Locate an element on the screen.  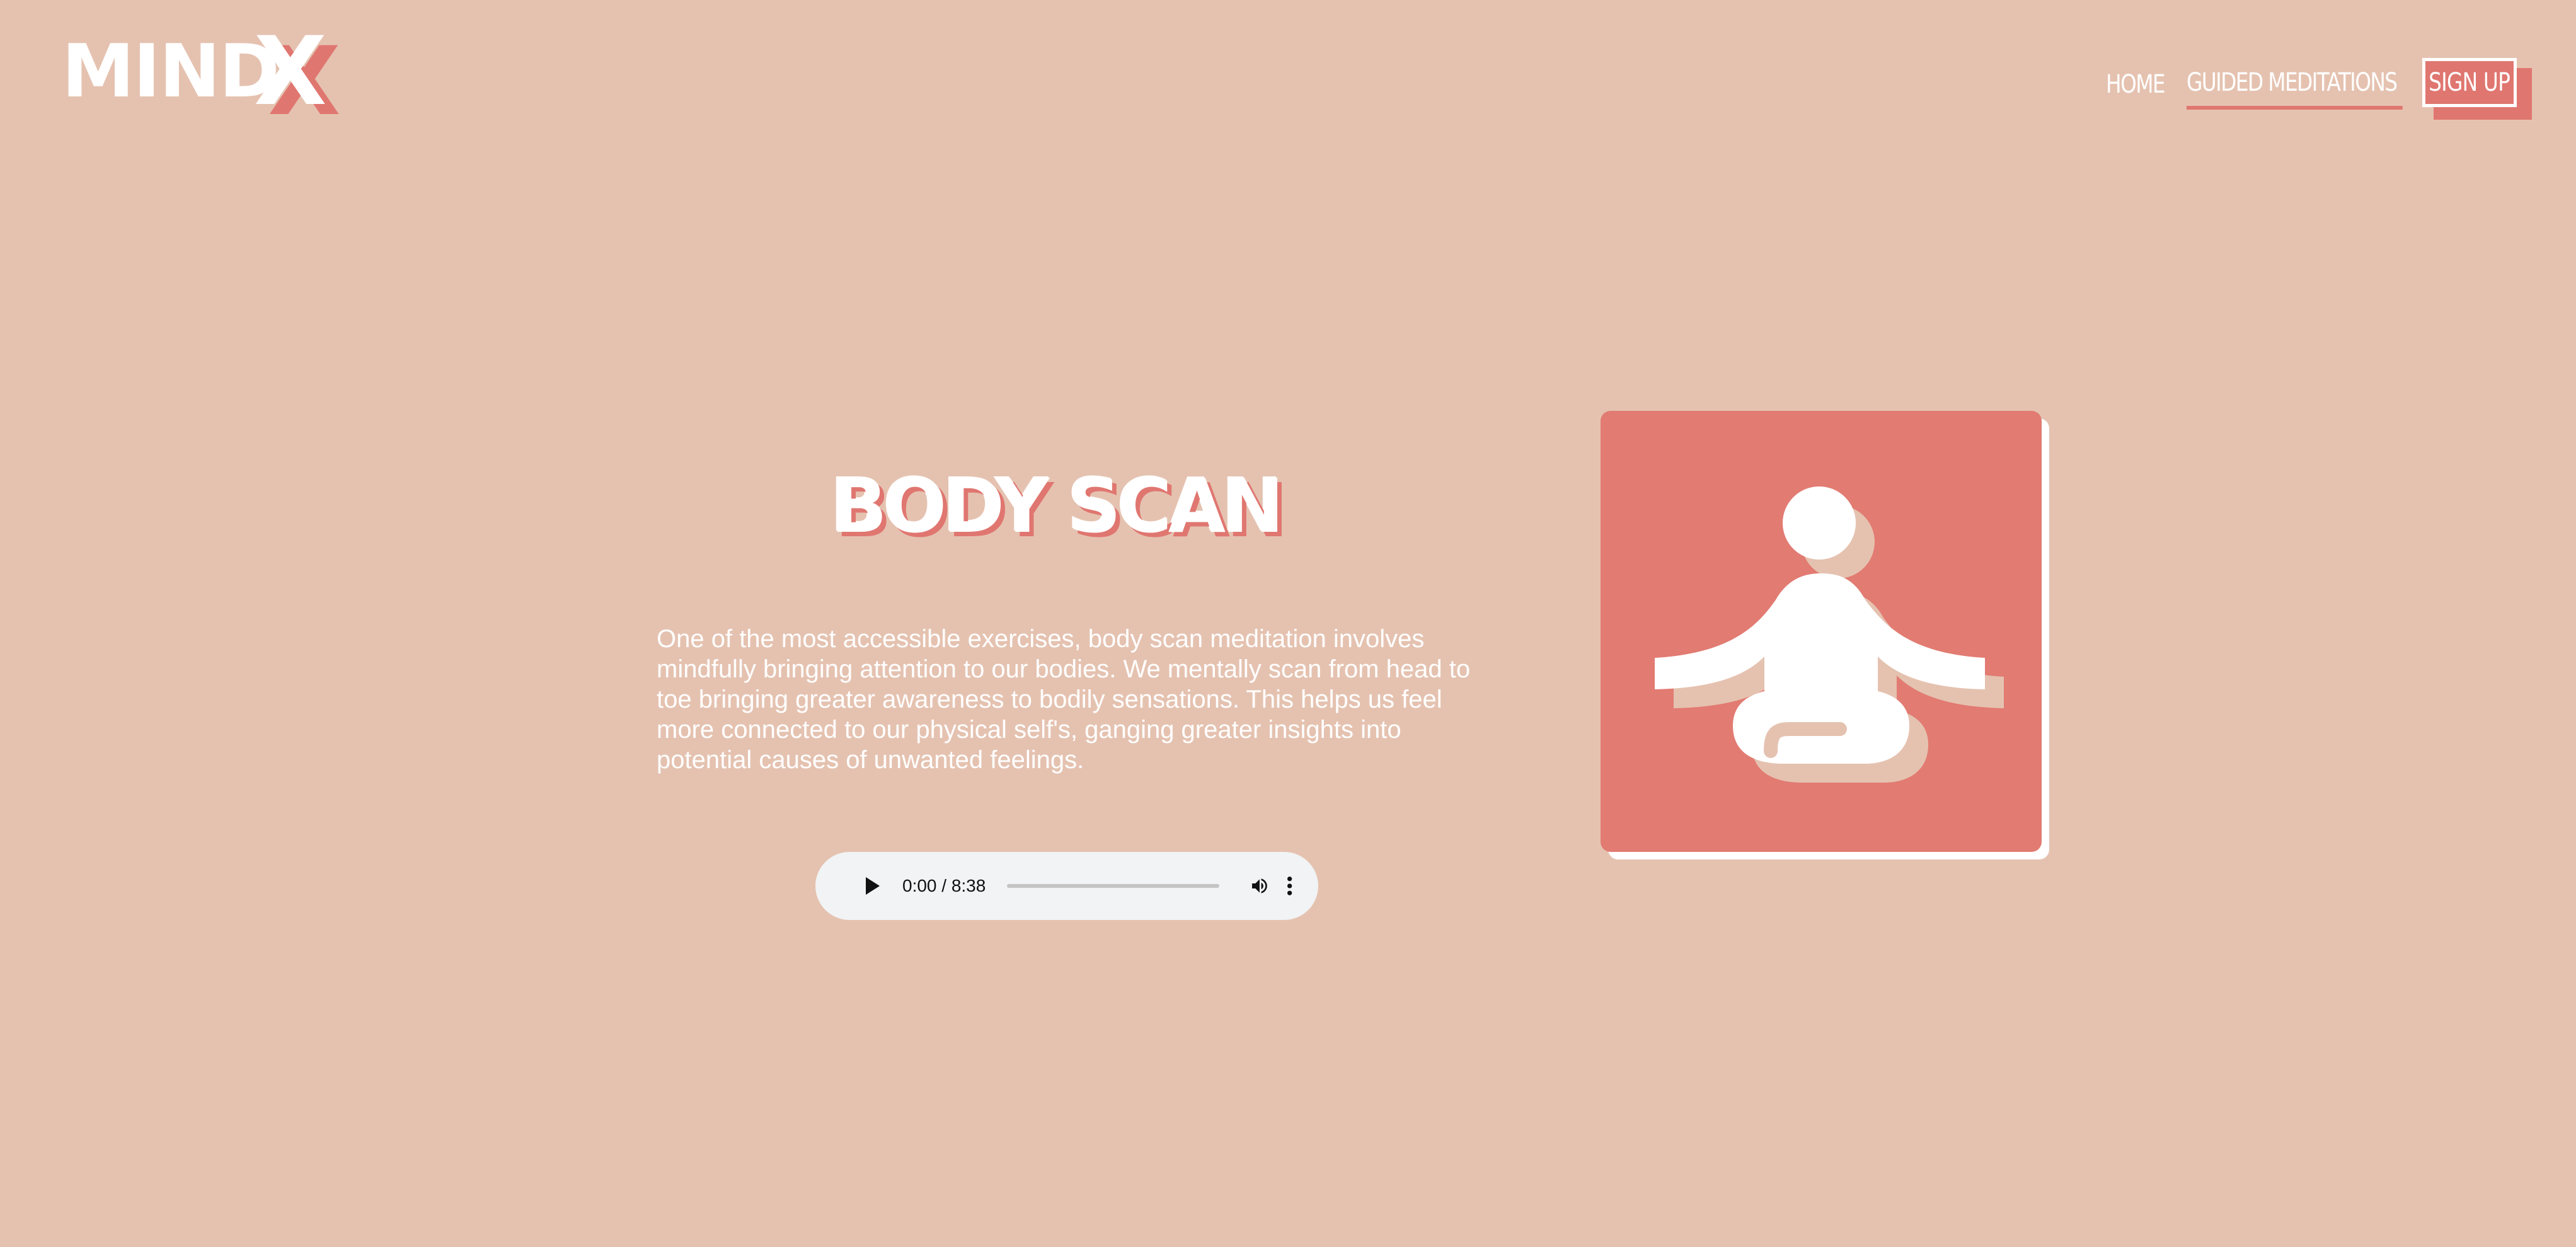
audio-player: 0:00 / 8:38 is located at coordinates (1066, 886).